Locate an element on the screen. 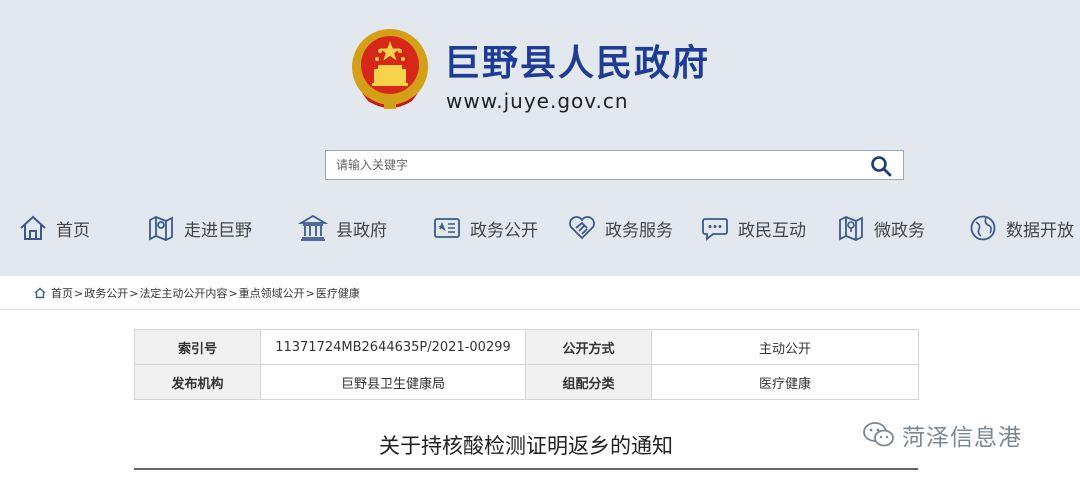  nav-county-government: 县政府 is located at coordinates (342, 228).